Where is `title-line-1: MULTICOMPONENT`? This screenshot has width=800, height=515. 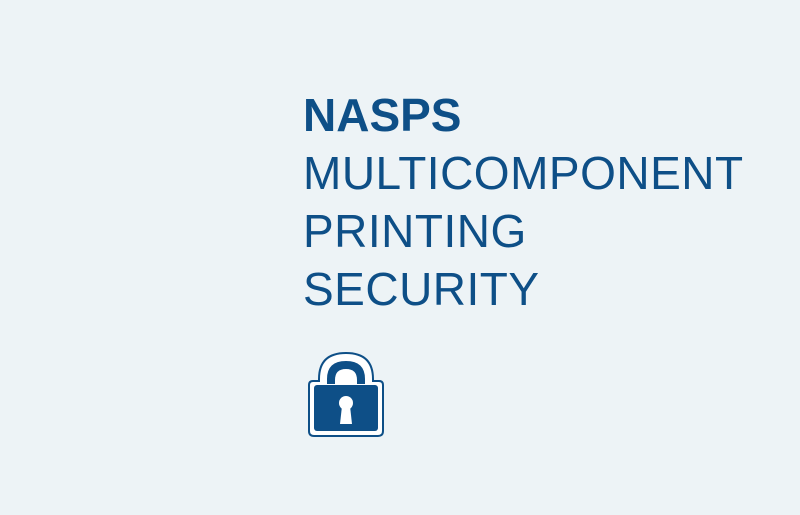 title-line-1: MULTICOMPONENT is located at coordinates (523, 173).